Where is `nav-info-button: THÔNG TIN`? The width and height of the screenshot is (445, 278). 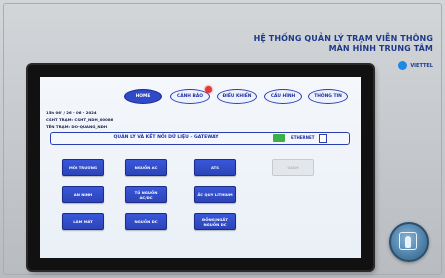 nav-info-button: THÔNG TIN is located at coordinates (328, 96).